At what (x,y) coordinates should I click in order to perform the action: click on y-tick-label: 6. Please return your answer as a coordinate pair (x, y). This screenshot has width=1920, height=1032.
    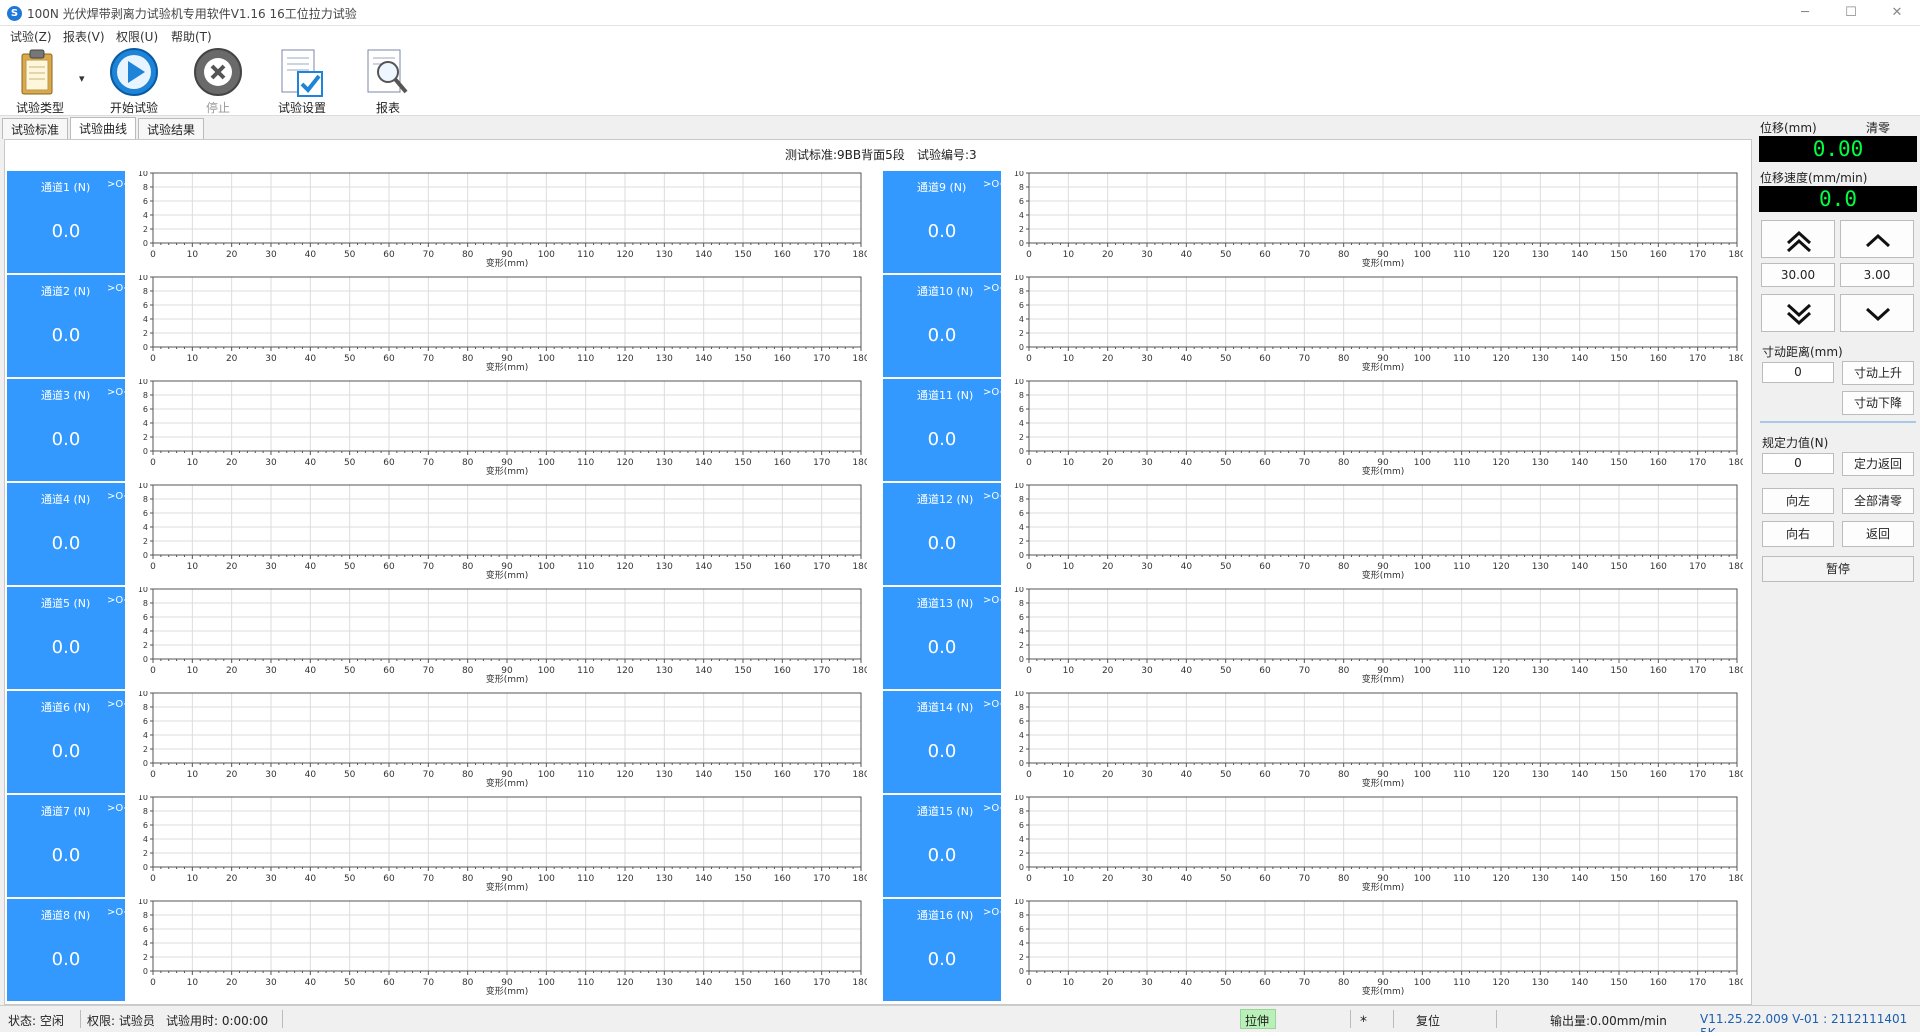
    Looking at the image, I should click on (145, 513).